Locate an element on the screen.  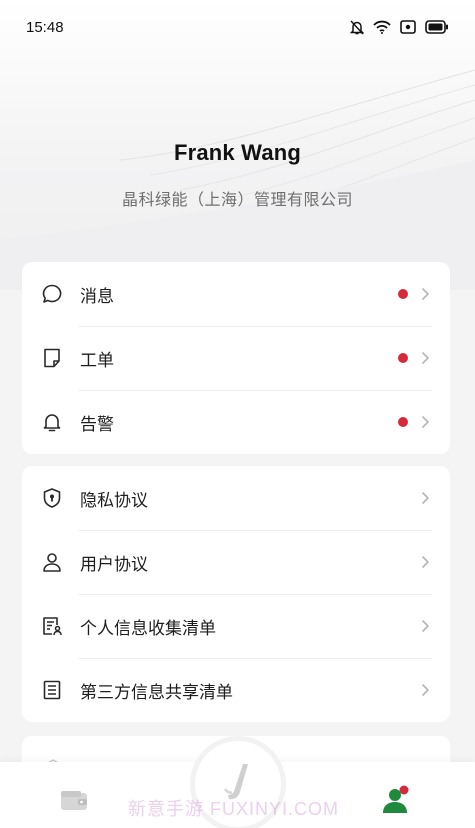
menu-item-alarms: 告警 is located at coordinates (236, 422).